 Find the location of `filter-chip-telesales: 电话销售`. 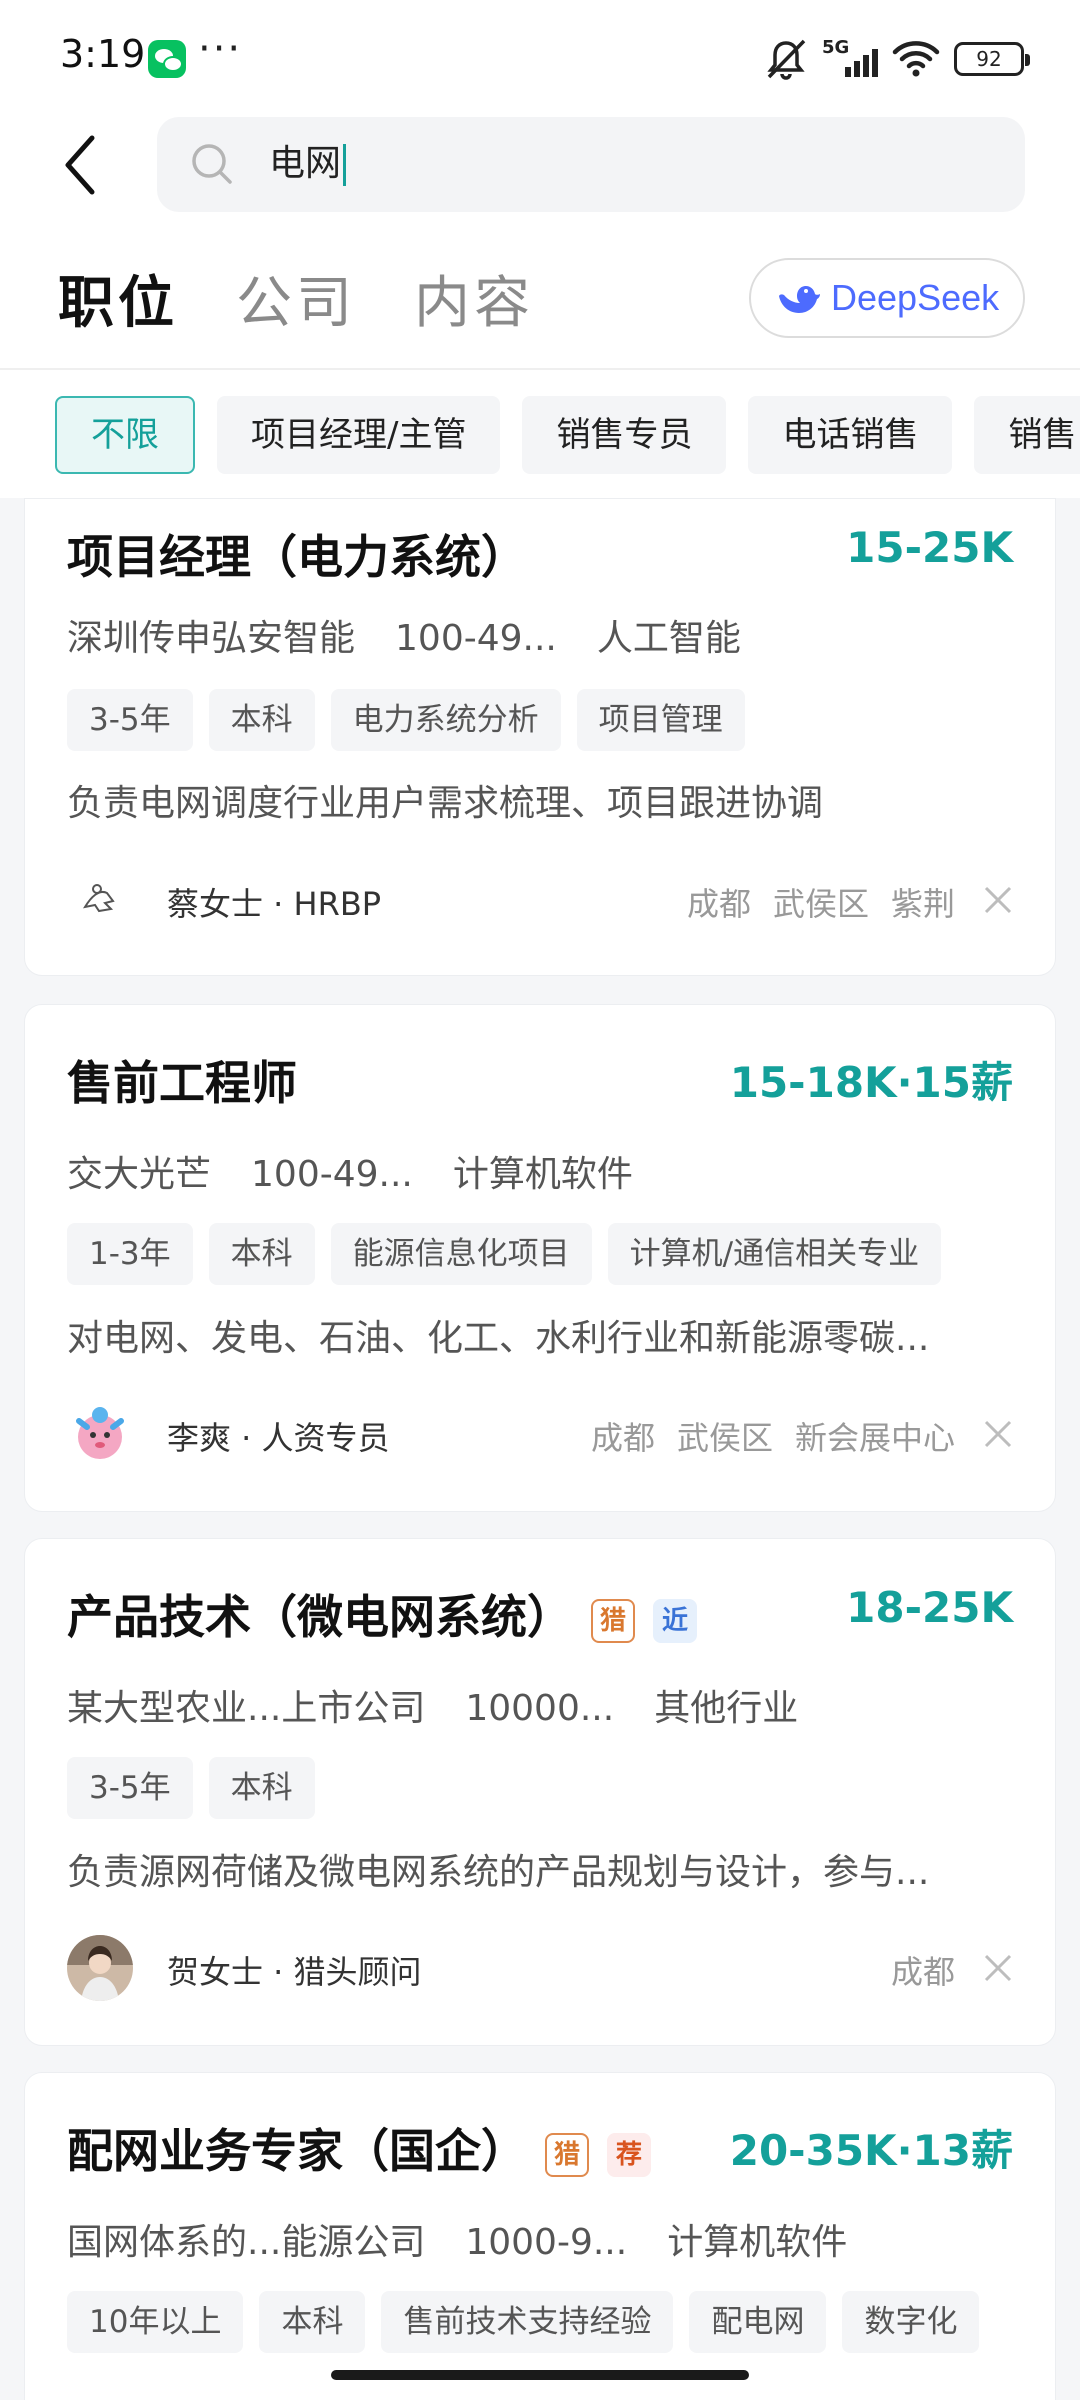

filter-chip-telesales: 电话销售 is located at coordinates (850, 435).